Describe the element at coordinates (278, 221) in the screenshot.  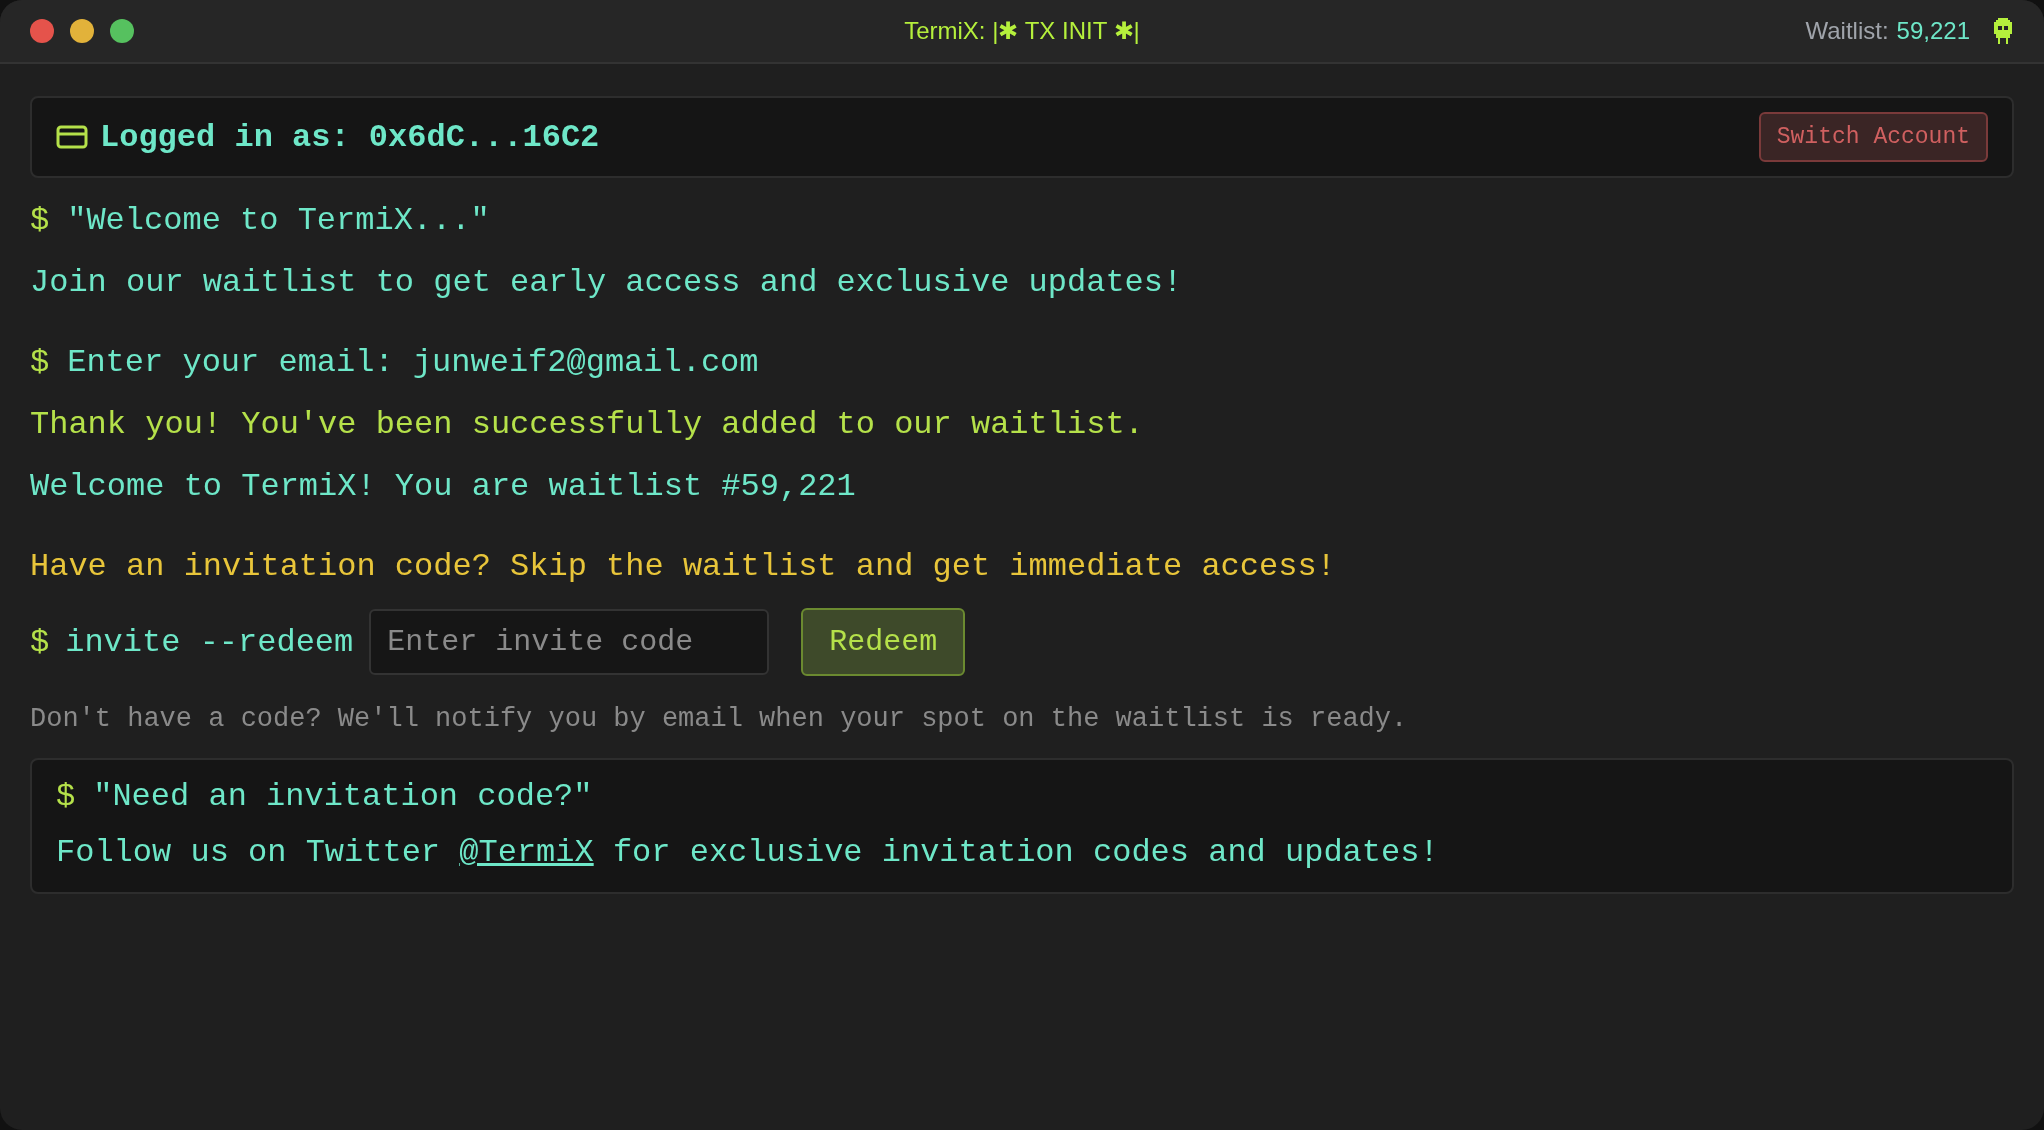
I see `command-text: "Welcome to TermiX..."` at that location.